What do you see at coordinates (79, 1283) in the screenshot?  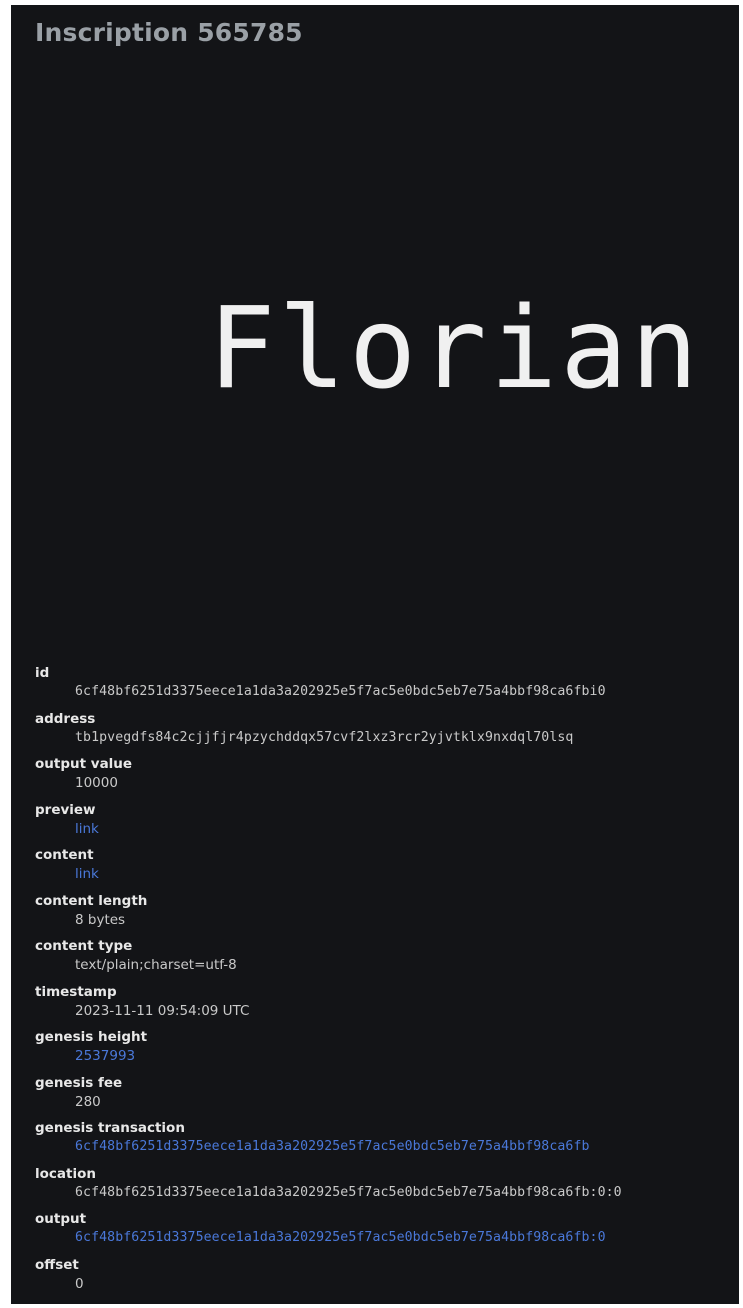 I see `offset-value: 0` at bounding box center [79, 1283].